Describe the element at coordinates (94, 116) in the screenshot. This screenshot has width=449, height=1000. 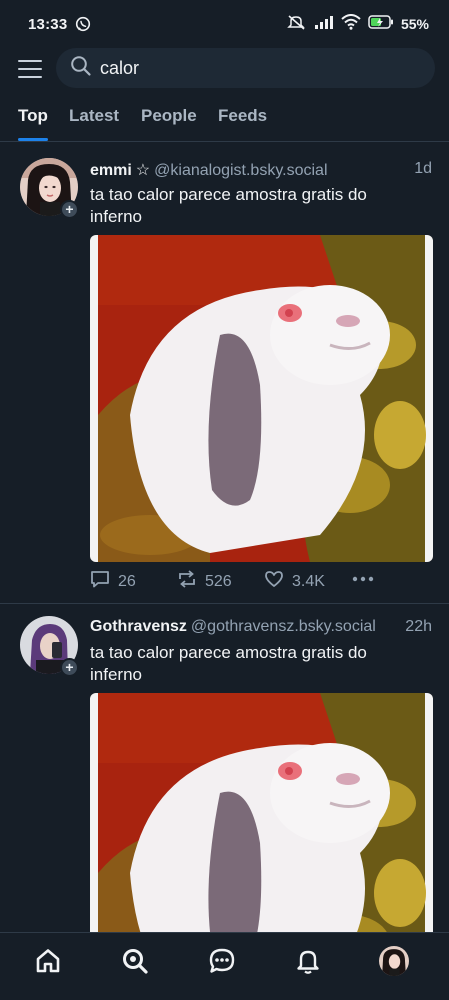
I see `tab-latest: Latest` at that location.